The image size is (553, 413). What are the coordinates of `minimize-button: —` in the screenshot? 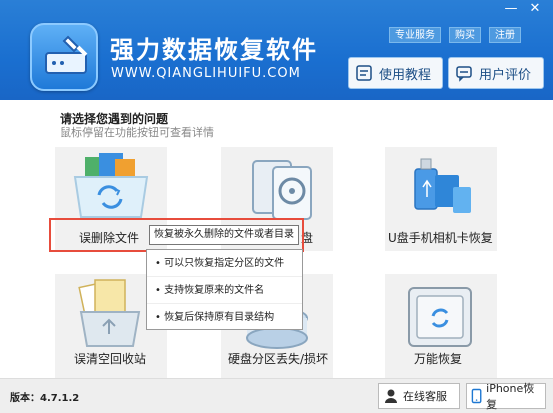 It's located at (511, 9).